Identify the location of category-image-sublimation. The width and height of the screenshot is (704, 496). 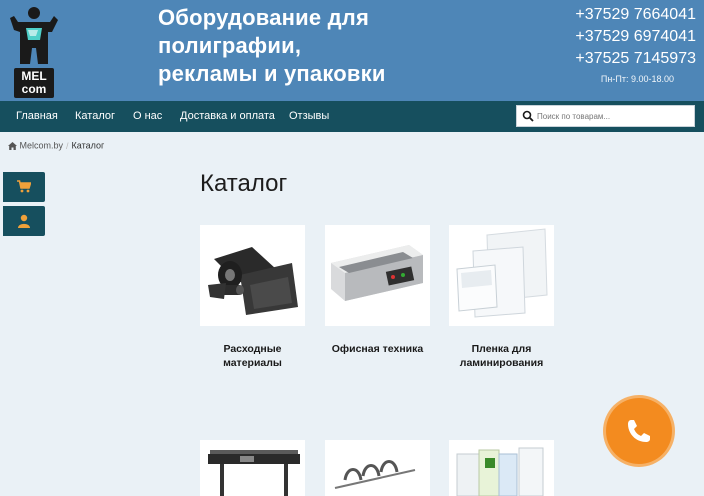
(501, 468).